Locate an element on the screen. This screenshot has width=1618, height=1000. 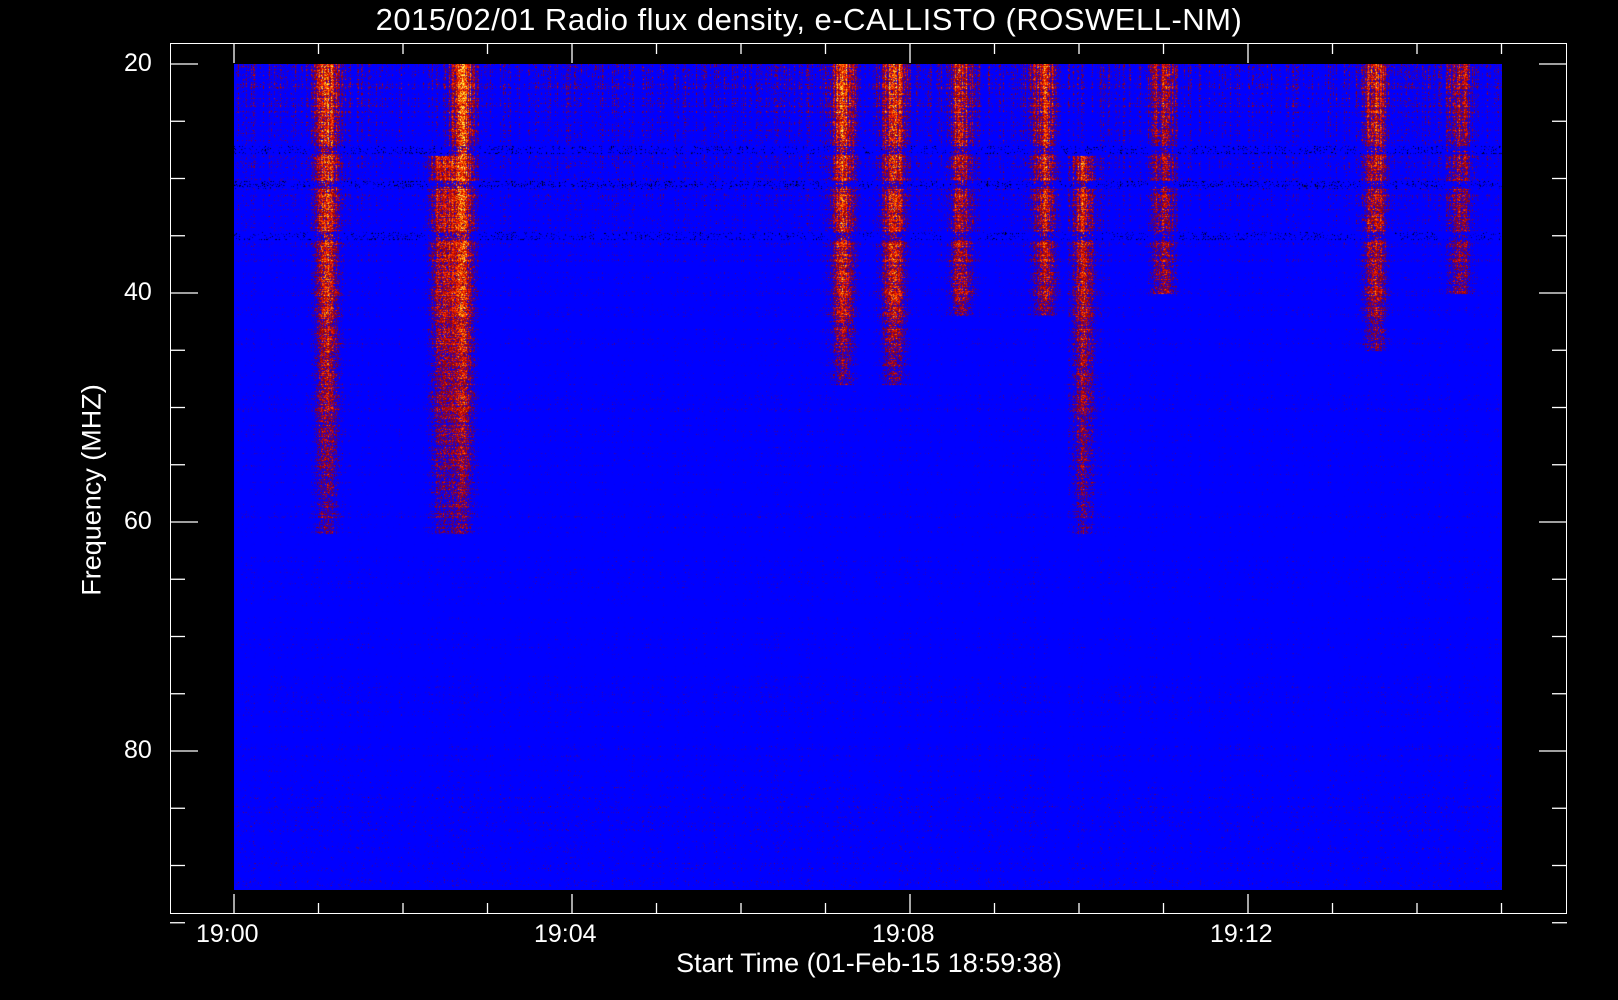
y-tick-label: 80 is located at coordinates (138, 750).